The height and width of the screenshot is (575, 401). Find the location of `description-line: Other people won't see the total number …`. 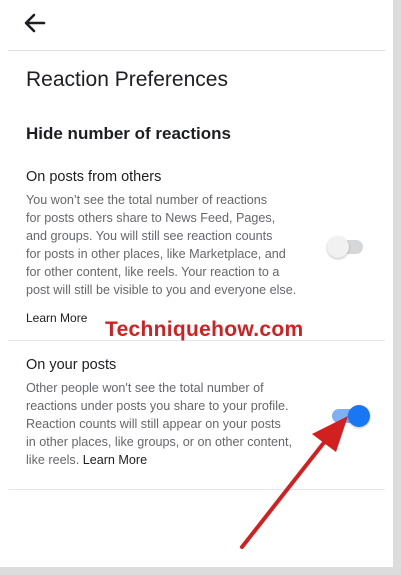

description-line: Other people won't see the total number … is located at coordinates (145, 388).